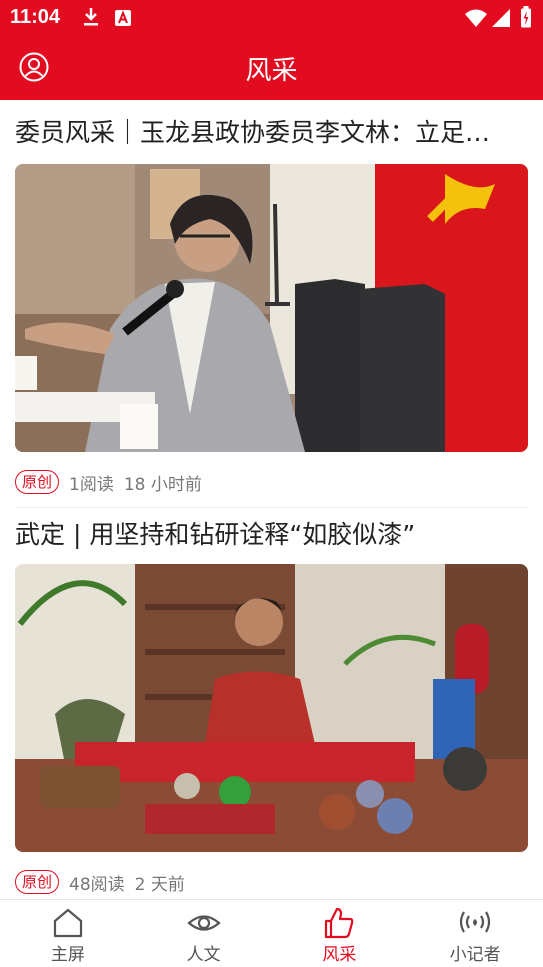 Image resolution: width=543 pixels, height=967 pixels. I want to click on read-count: 48阅读, so click(97, 884).